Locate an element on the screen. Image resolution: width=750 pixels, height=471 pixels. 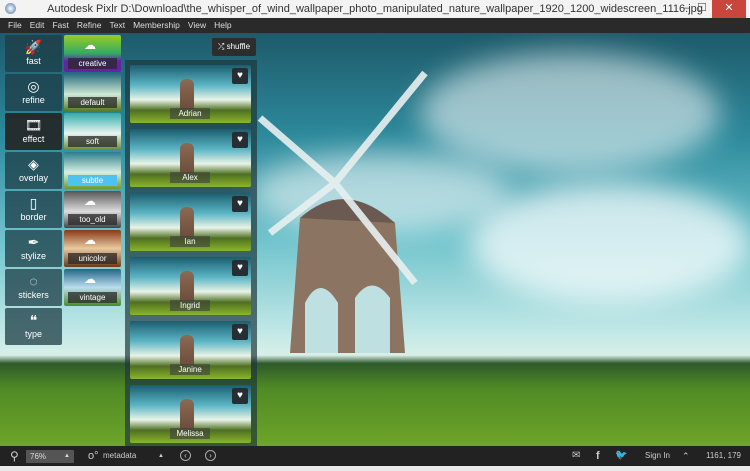
effect-name: Ingrid is located at coordinates (190, 305).